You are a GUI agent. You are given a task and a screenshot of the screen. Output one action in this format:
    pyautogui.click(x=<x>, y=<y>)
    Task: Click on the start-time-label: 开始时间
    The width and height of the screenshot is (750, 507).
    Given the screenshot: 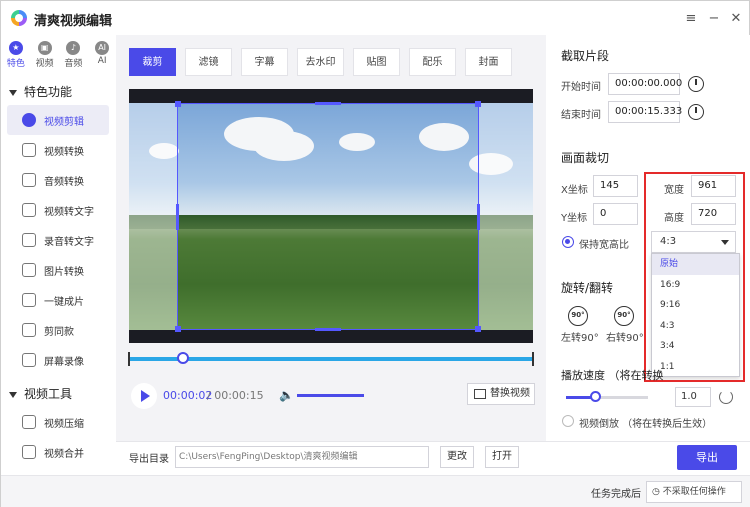 What is the action you would take?
    pyautogui.click(x=581, y=87)
    